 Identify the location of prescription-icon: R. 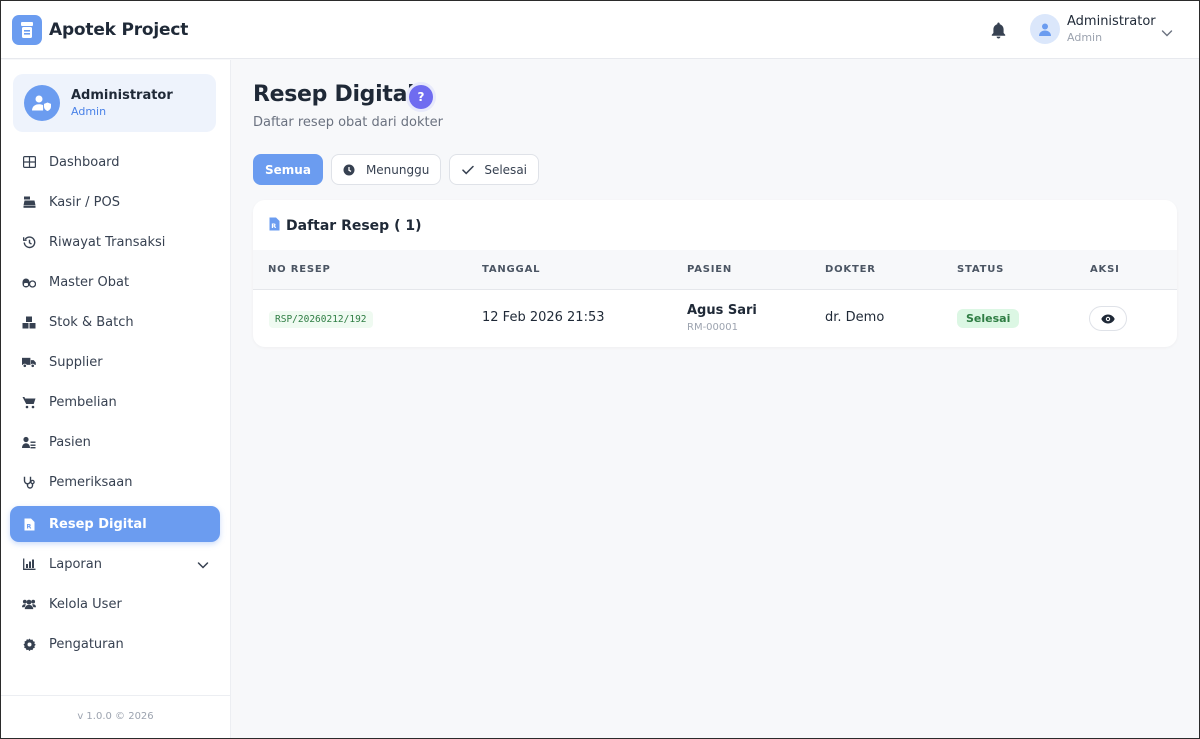
(29, 524).